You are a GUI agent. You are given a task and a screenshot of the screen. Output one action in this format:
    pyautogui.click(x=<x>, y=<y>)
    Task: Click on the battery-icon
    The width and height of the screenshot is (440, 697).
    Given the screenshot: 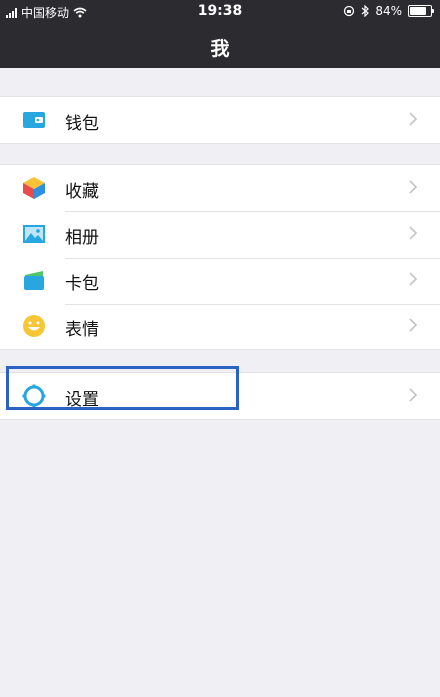 What is the action you would take?
    pyautogui.click(x=421, y=11)
    